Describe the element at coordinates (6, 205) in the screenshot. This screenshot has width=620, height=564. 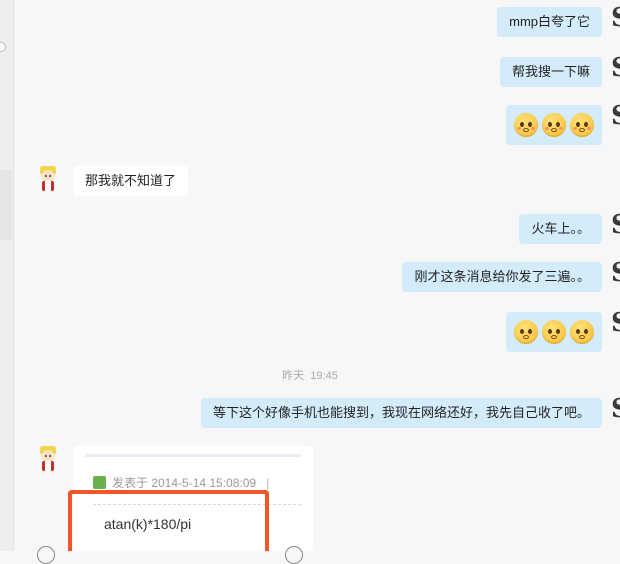
I see `conversation-list-edge` at that location.